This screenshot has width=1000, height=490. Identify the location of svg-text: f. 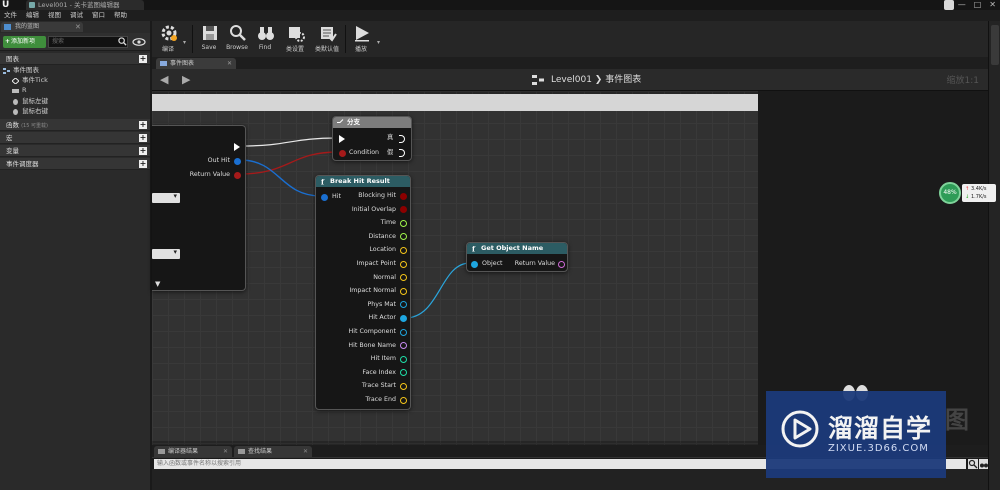
(474, 248).